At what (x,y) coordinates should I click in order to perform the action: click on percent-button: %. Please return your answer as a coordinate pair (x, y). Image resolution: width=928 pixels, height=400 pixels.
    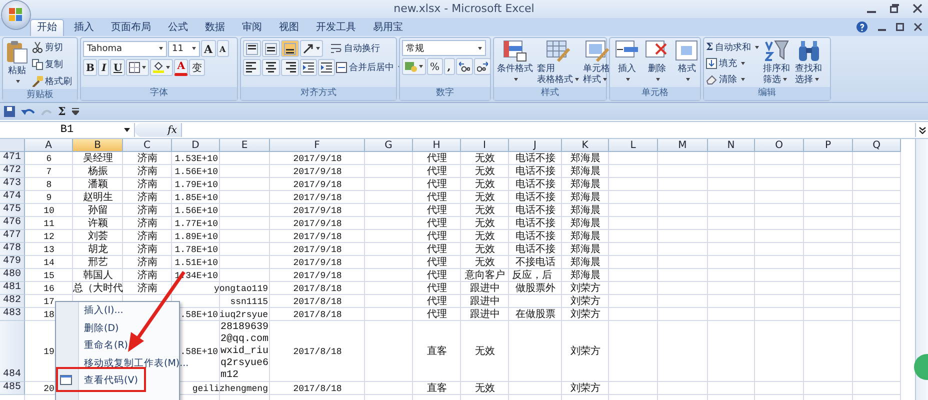
    Looking at the image, I should click on (435, 66).